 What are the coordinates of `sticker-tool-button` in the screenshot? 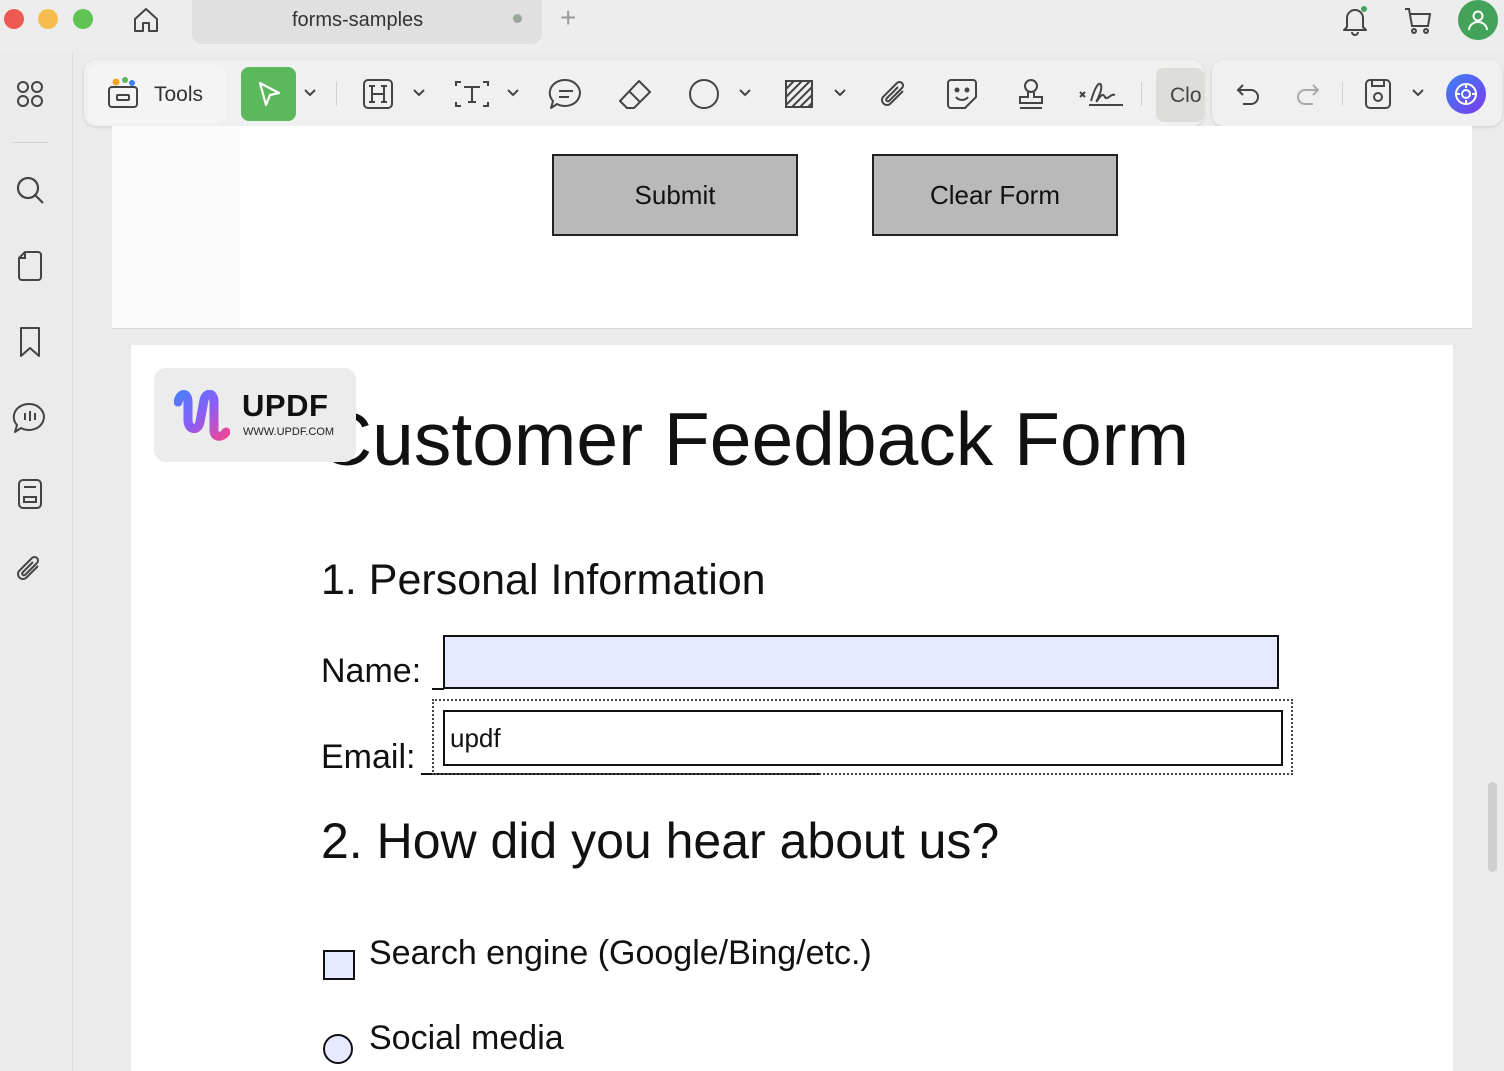 It's located at (962, 94).